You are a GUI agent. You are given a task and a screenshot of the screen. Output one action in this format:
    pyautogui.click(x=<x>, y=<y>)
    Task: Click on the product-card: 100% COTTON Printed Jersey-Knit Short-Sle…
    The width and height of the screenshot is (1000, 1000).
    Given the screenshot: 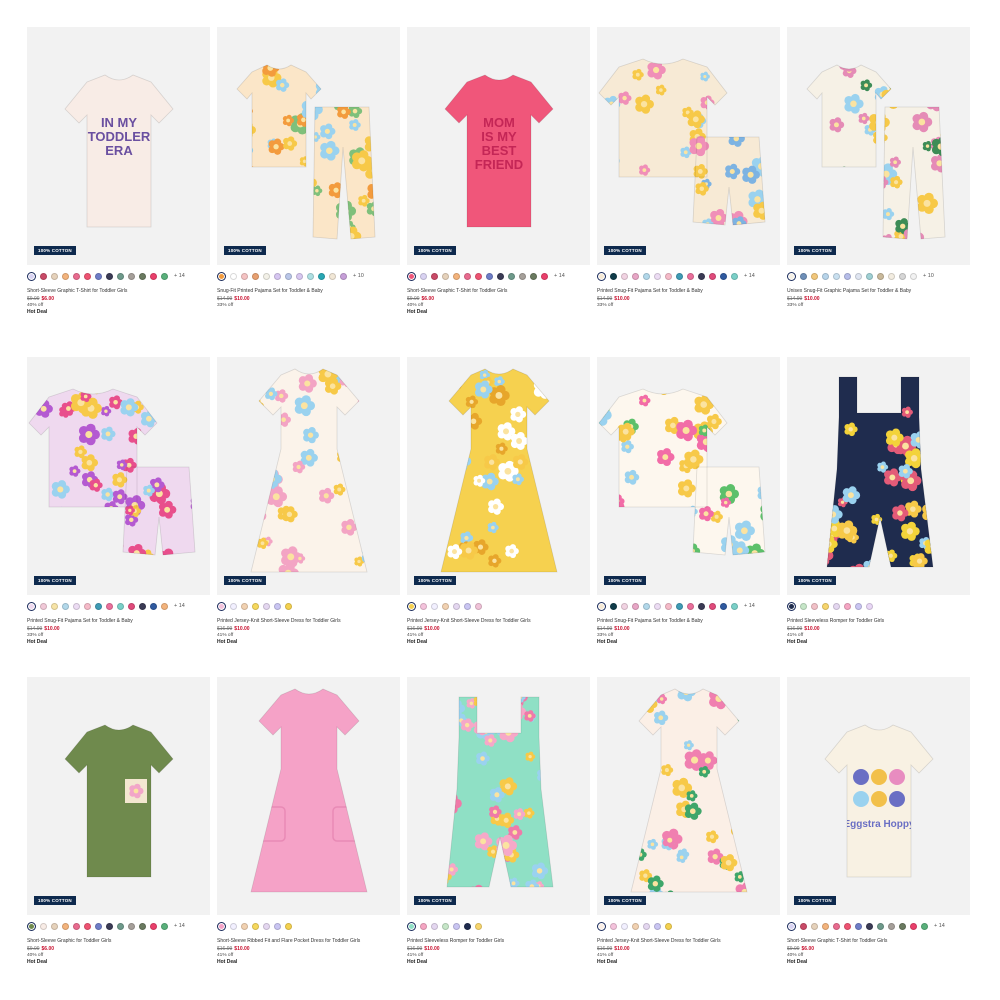 What is the action you would take?
    pyautogui.click(x=688, y=821)
    